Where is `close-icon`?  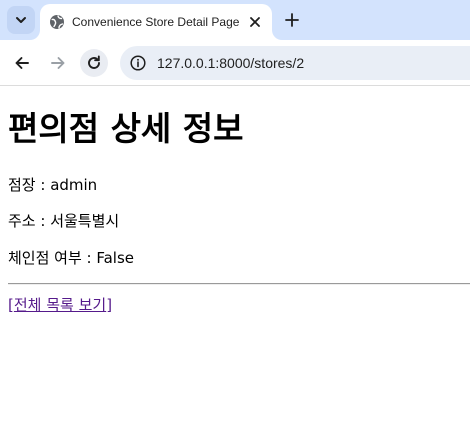
close-icon is located at coordinates (255, 22).